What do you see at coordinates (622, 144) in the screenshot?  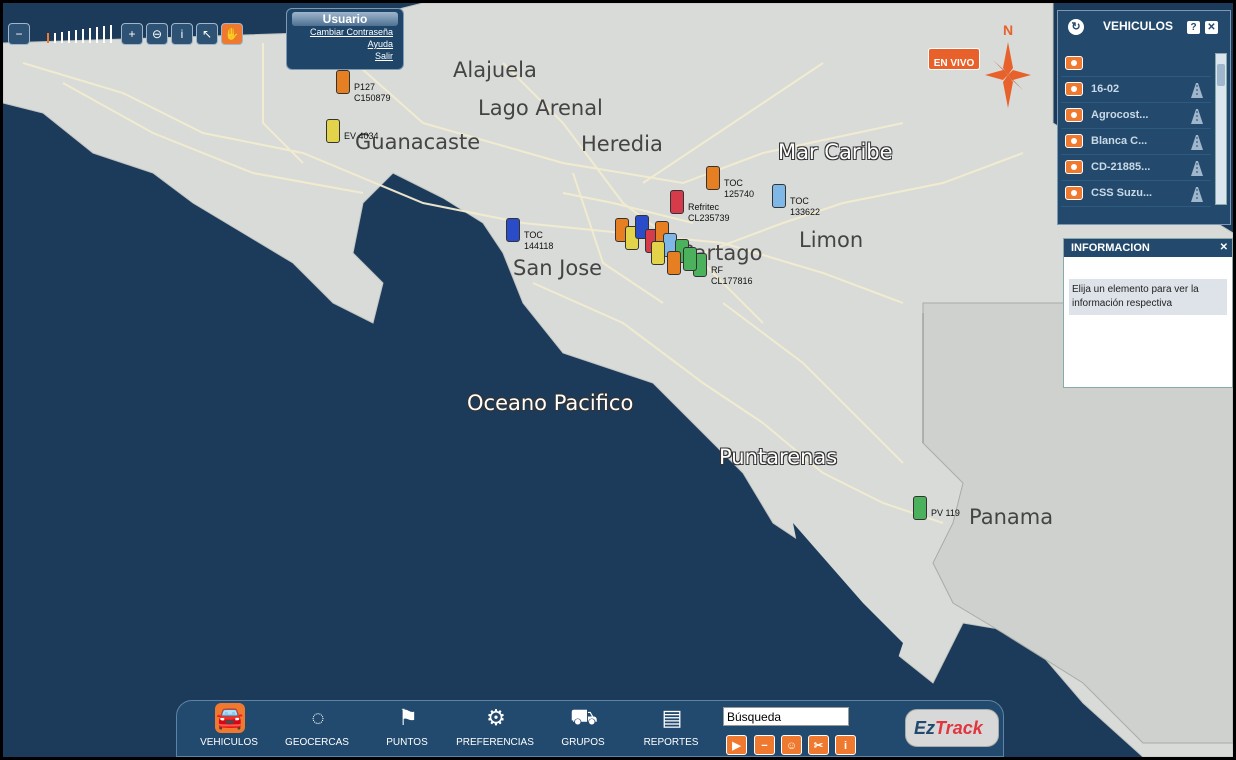 I see `place-label-heredia: Heredia` at bounding box center [622, 144].